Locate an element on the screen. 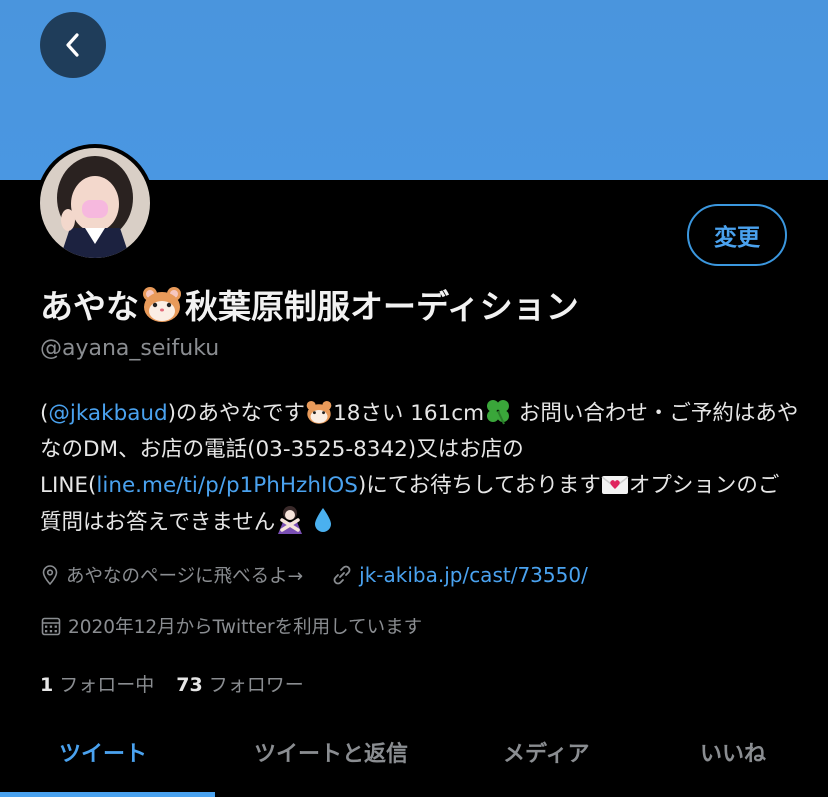 The image size is (828, 797). location-text: あやなのページに飛べるよ→ is located at coordinates (185, 576).